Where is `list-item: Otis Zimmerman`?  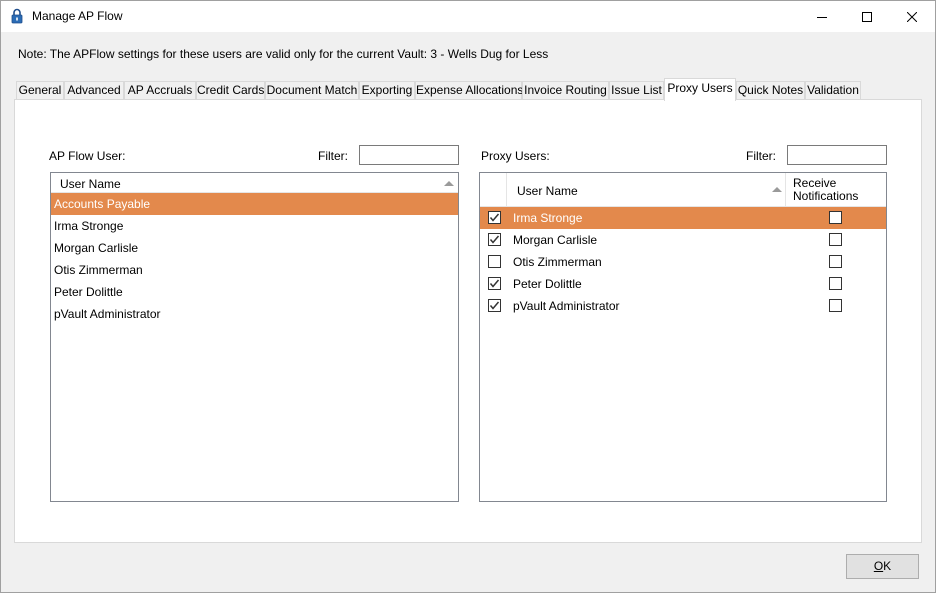 list-item: Otis Zimmerman is located at coordinates (254, 270).